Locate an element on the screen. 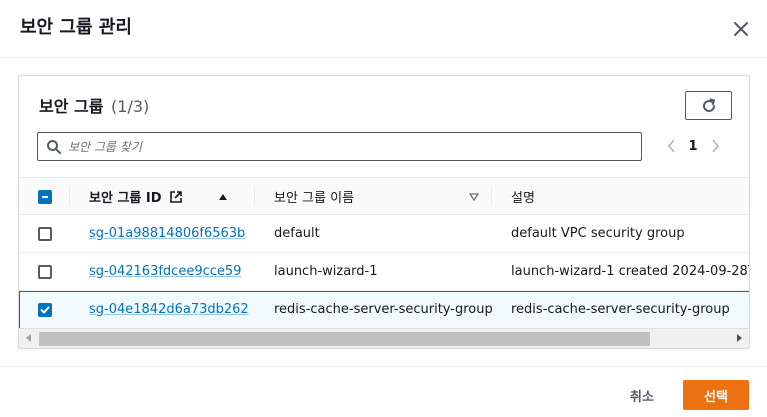 The width and height of the screenshot is (767, 417). search-input is located at coordinates (348, 146).